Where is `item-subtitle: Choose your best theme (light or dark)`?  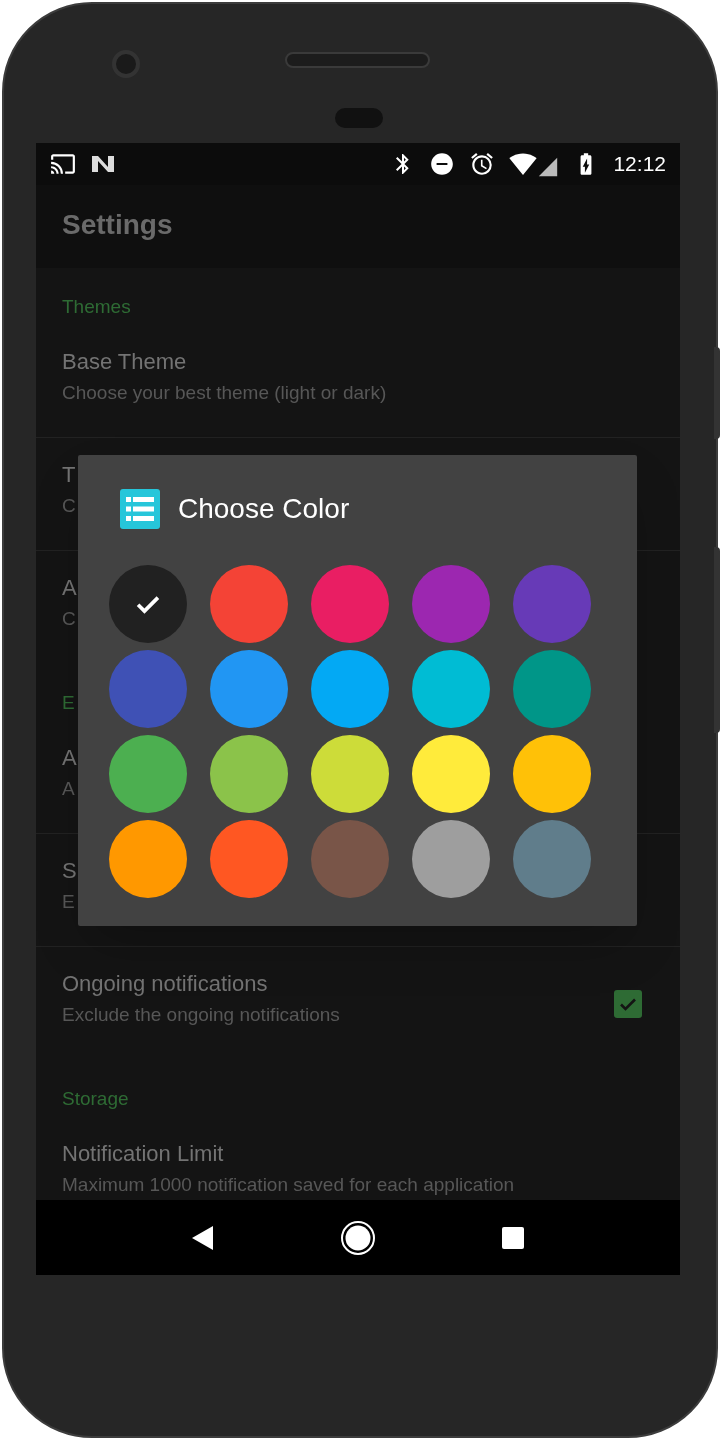
item-subtitle: Choose your best theme (light or dark) is located at coordinates (224, 392).